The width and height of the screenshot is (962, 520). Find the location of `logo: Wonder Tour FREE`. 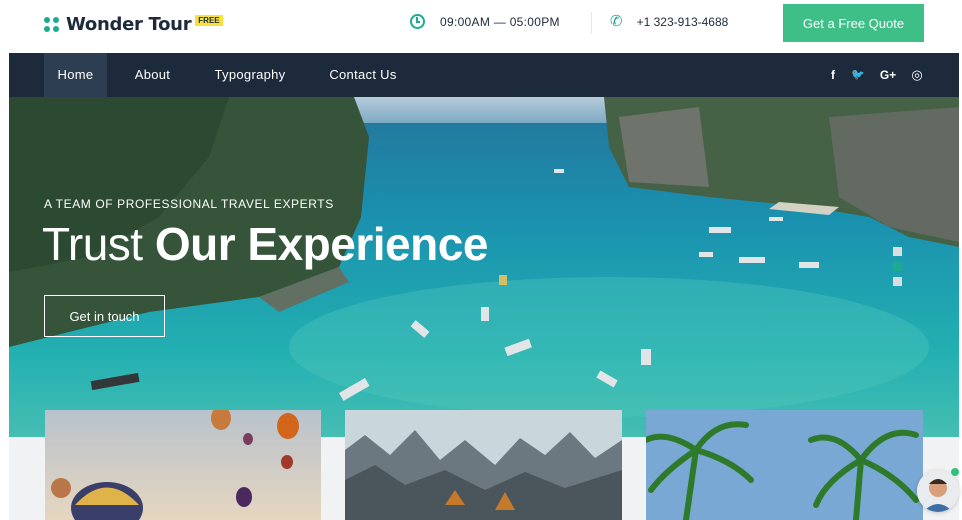

logo: Wonder Tour FREE is located at coordinates (133, 24).